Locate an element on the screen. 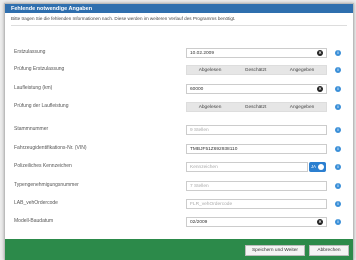 This screenshot has width=356, height=260. pruefung-ez-geschaetzt-button: Geschätzt is located at coordinates (256, 70).